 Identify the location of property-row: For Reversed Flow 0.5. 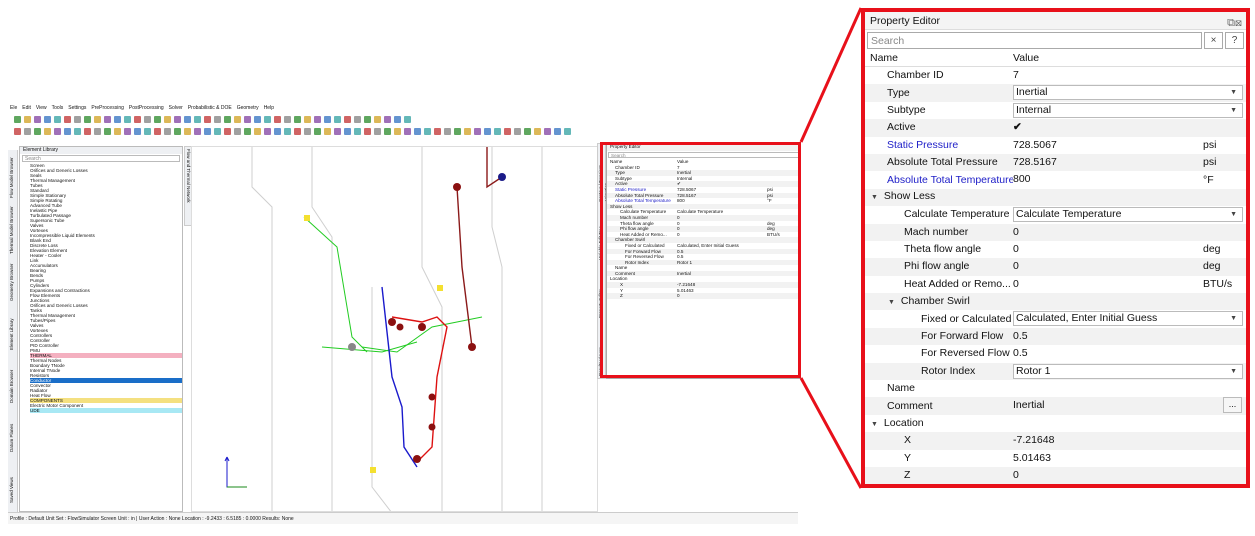
(1055, 353).